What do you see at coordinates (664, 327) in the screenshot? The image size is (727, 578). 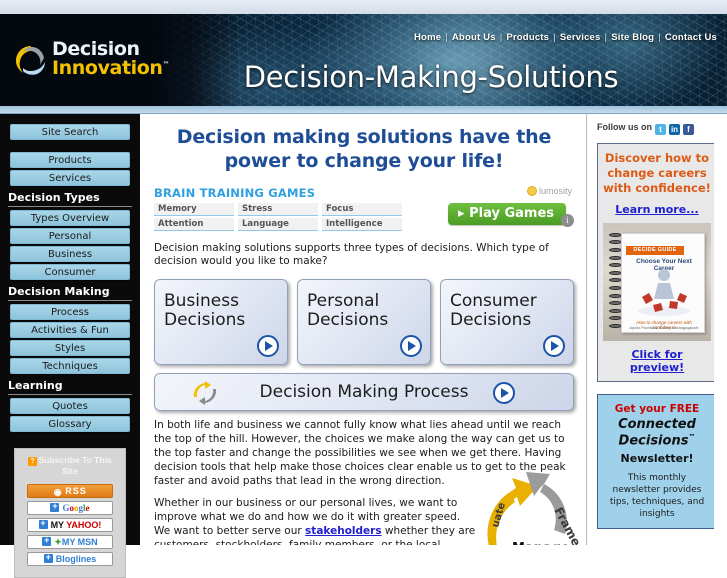 I see `ebook-authors-text: Apollo Pachikara & Gary Gachagogaloch` at bounding box center [664, 327].